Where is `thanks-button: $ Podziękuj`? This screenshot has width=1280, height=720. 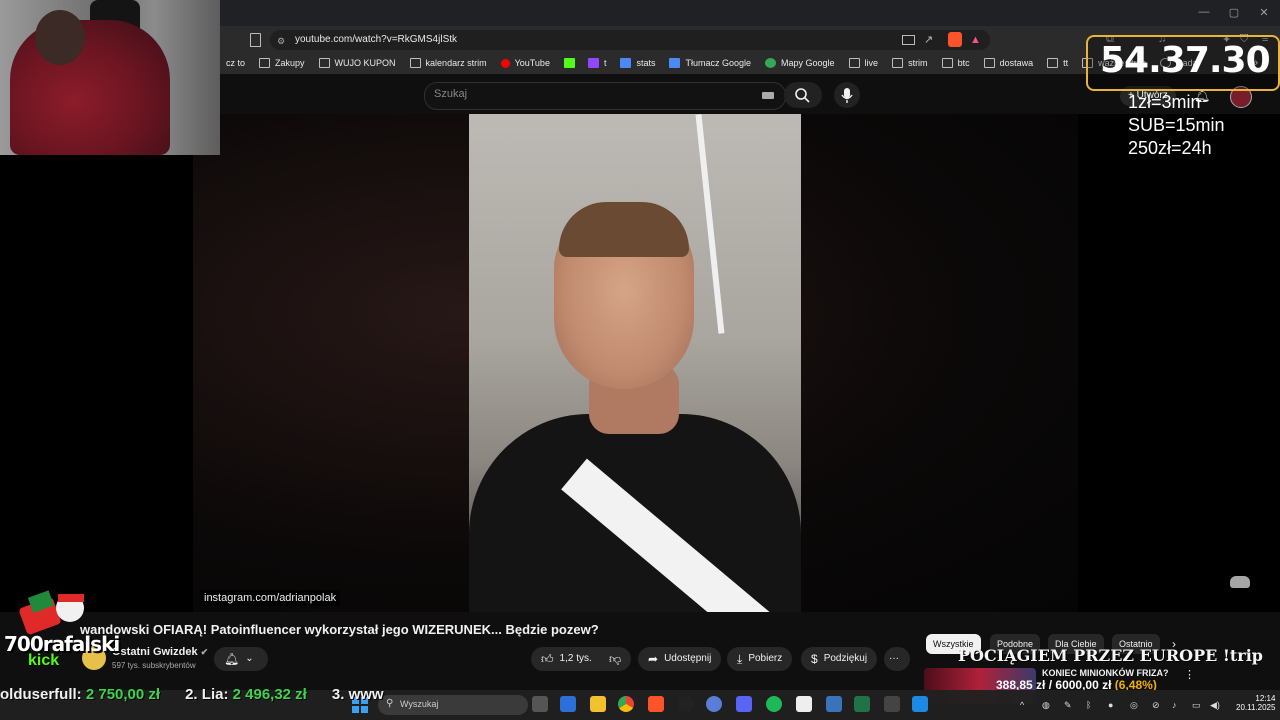
thanks-button: $ Podziękuj is located at coordinates (839, 659).